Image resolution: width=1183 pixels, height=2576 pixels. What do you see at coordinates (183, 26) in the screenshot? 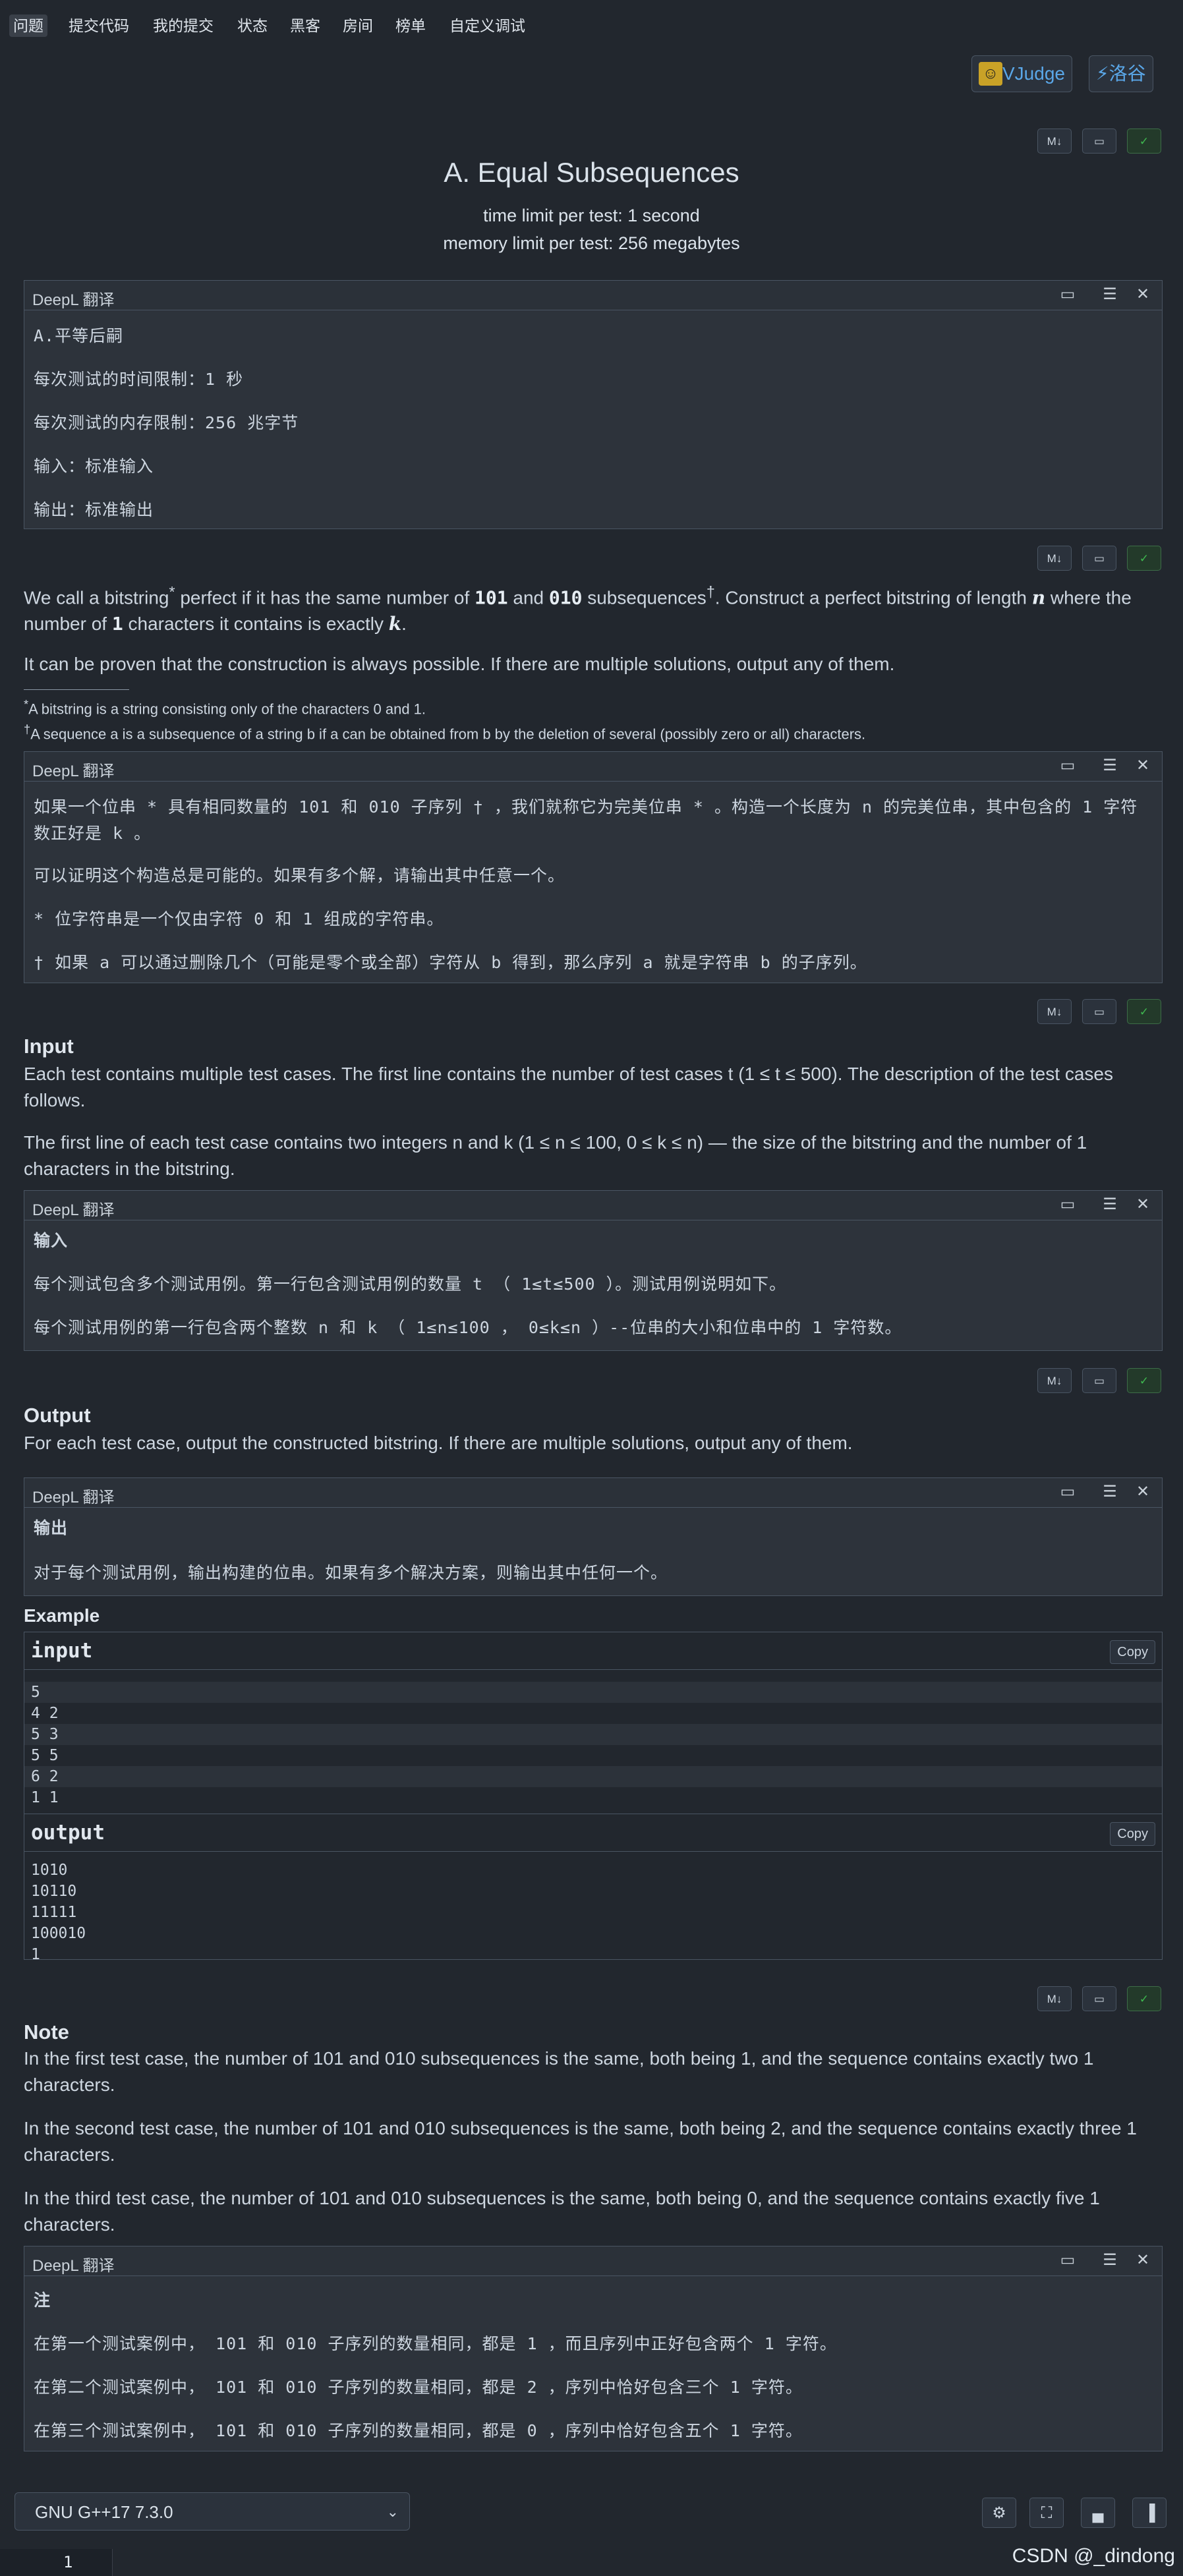
I see `nav-my-submissions: 我的提交` at bounding box center [183, 26].